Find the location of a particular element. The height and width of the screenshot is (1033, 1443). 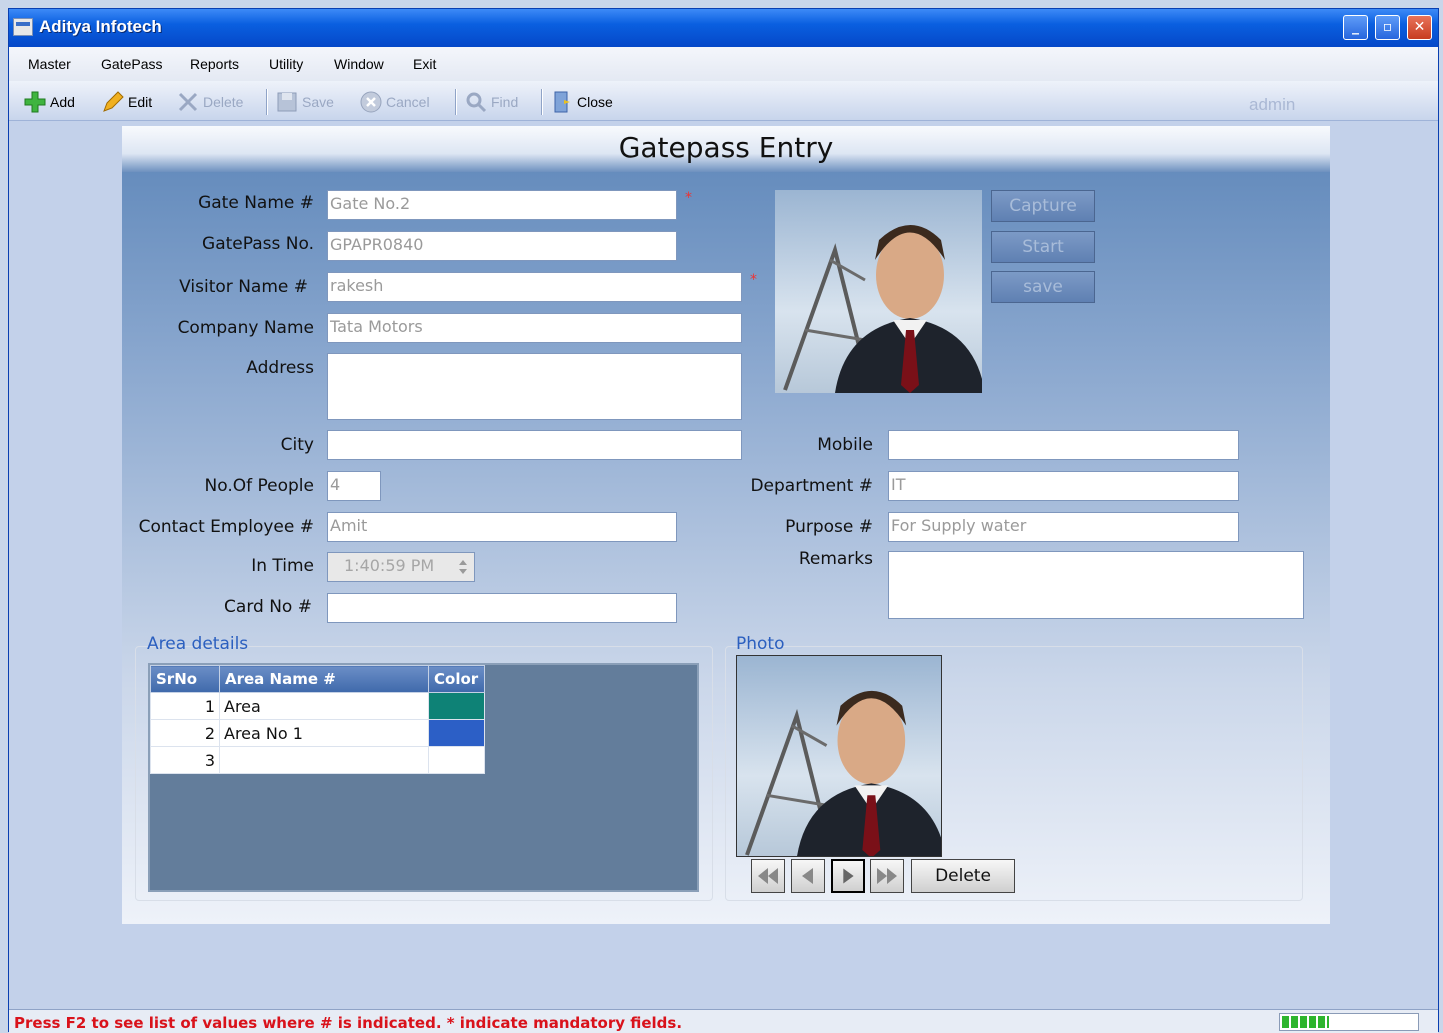

capture-button: Capture is located at coordinates (1043, 206).